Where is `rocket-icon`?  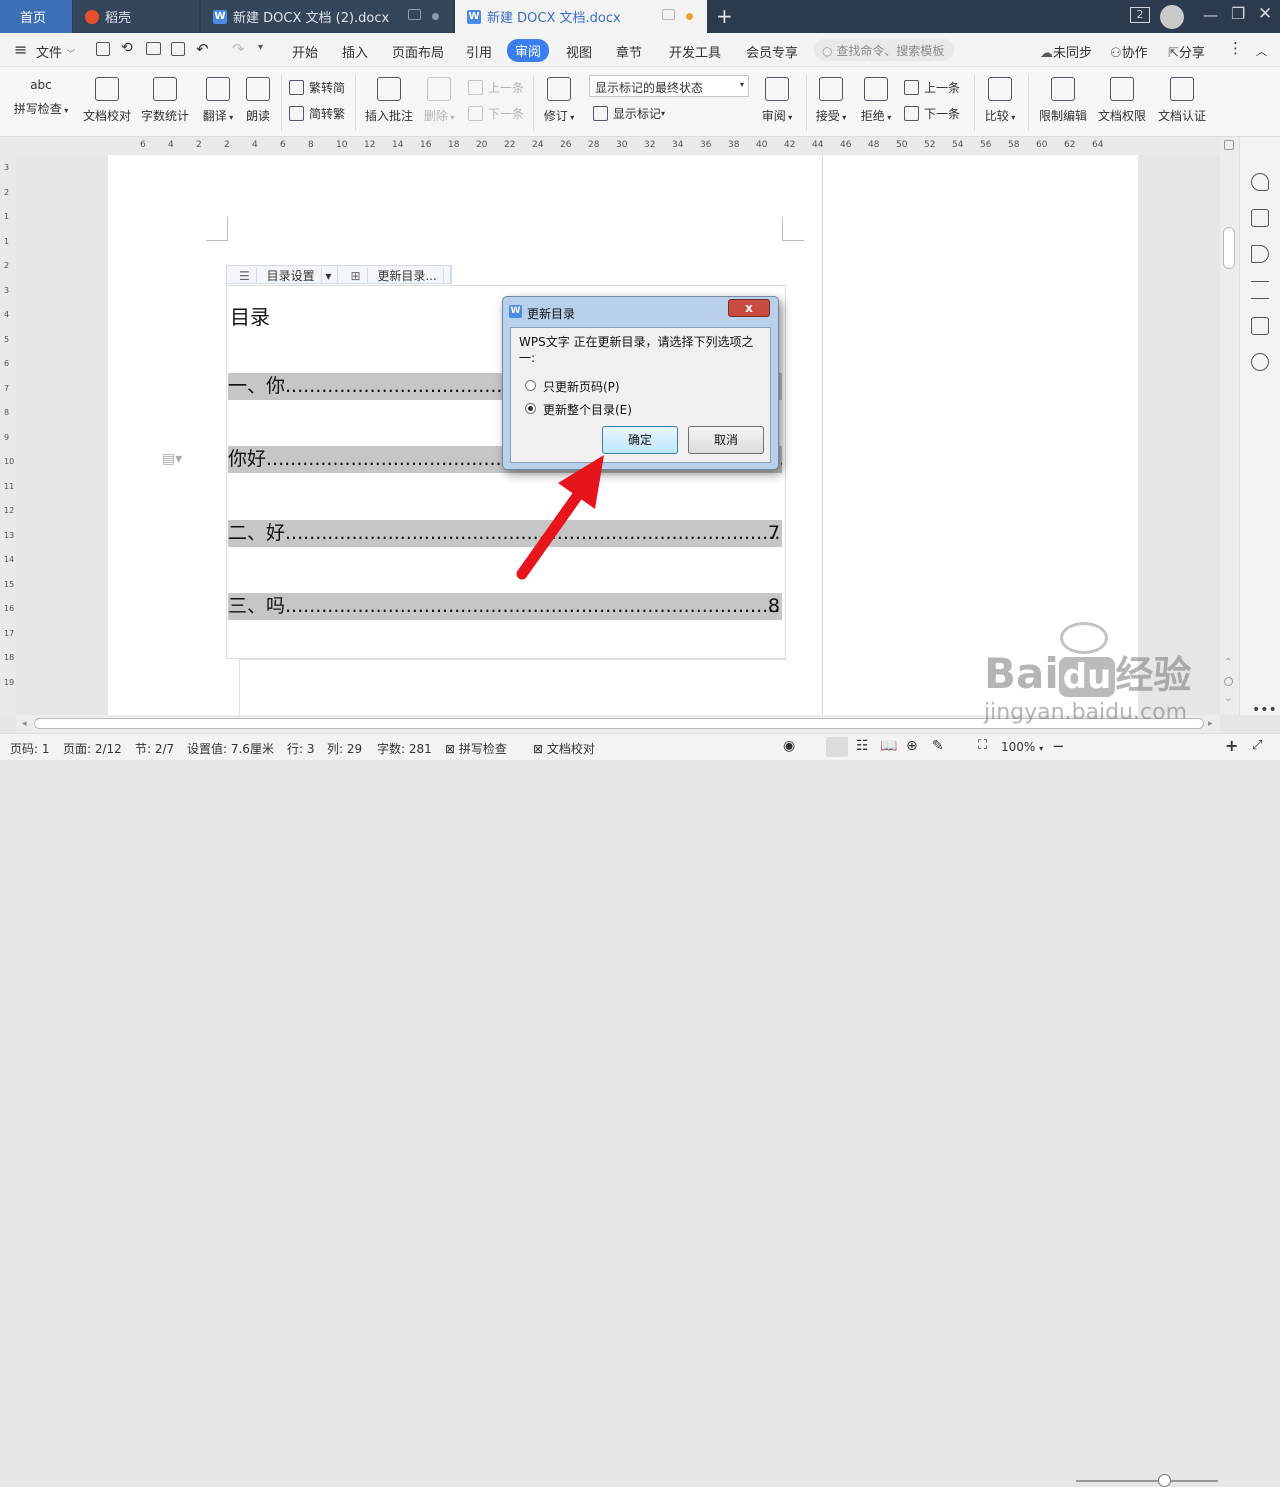
rocket-icon is located at coordinates (1260, 182).